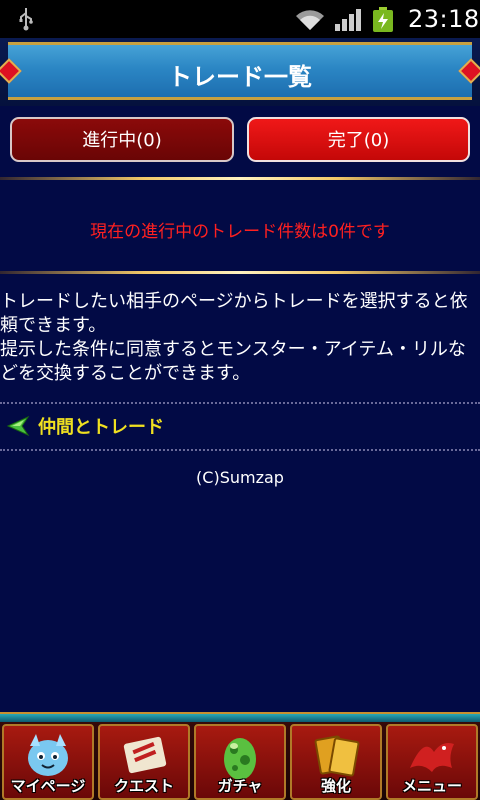 The height and width of the screenshot is (800, 480). I want to click on wifi-icon, so click(310, 20).